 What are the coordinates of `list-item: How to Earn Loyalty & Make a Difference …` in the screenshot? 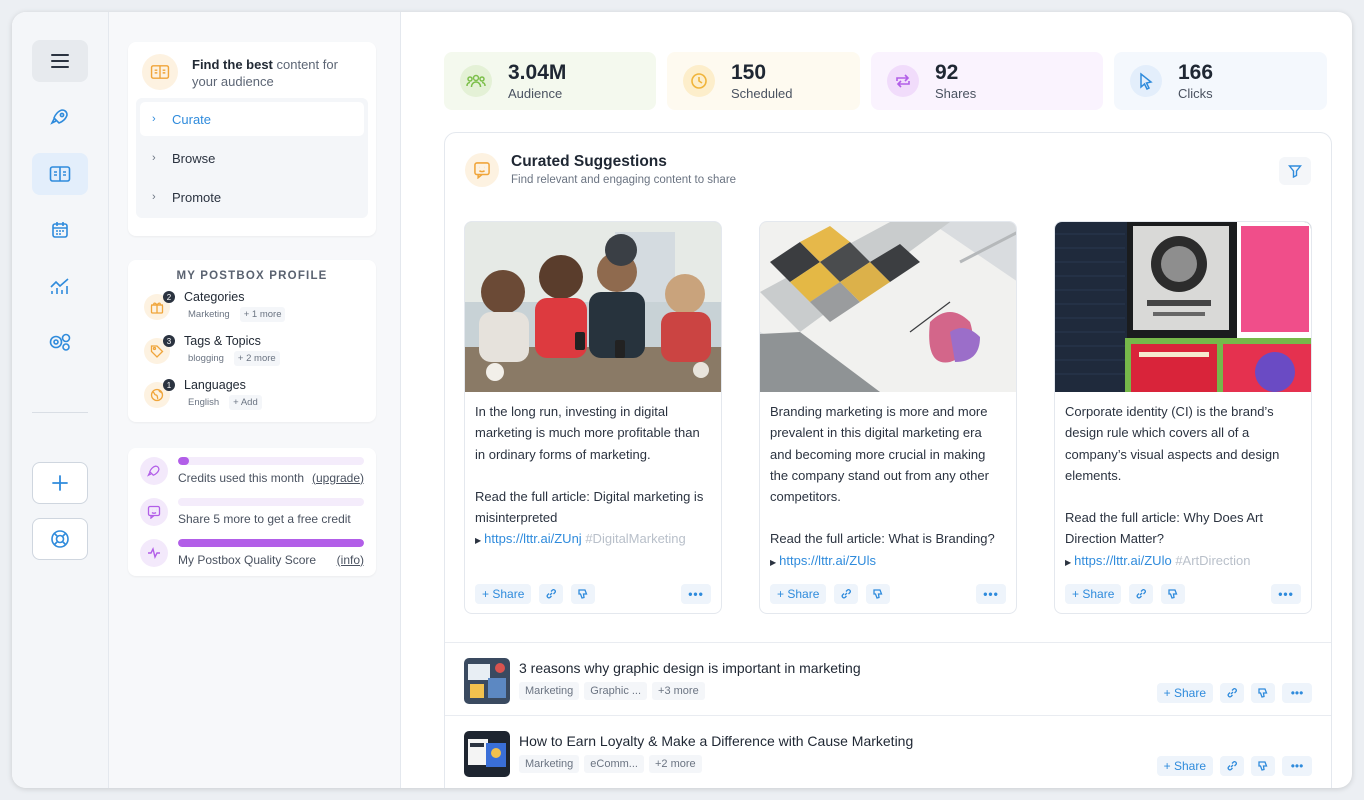 It's located at (888, 758).